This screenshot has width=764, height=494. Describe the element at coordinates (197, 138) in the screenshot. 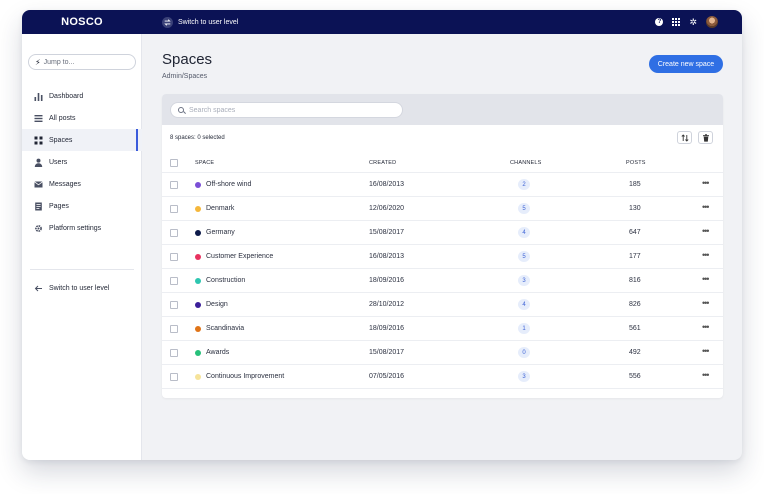

I see `selection-summary: 8 spaces: 0 selected` at that location.